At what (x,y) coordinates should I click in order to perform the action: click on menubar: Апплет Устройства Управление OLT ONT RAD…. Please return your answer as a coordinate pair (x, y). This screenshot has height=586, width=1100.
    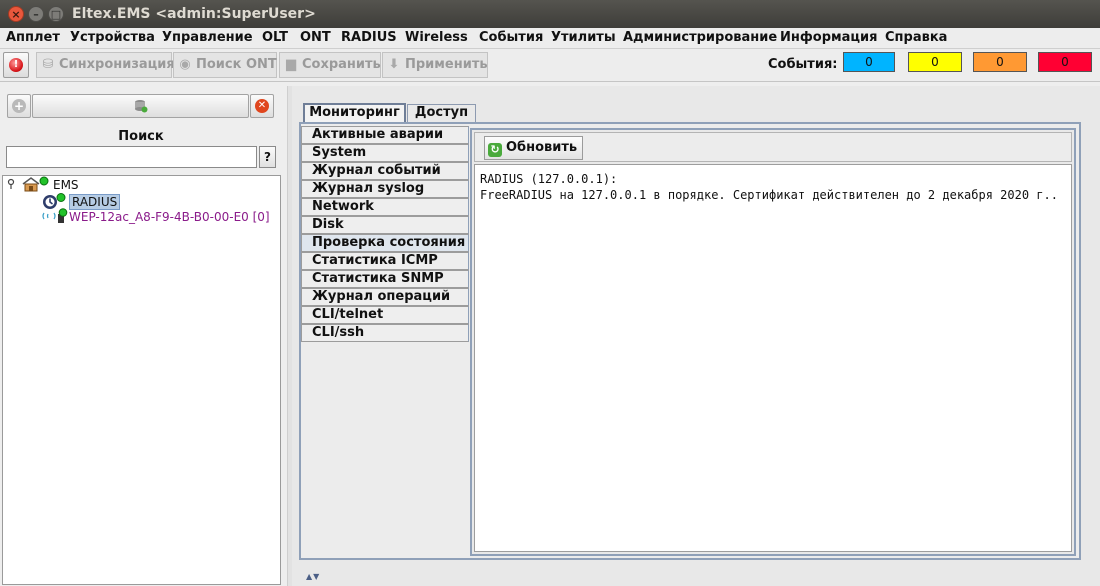
    Looking at the image, I should click on (550, 38).